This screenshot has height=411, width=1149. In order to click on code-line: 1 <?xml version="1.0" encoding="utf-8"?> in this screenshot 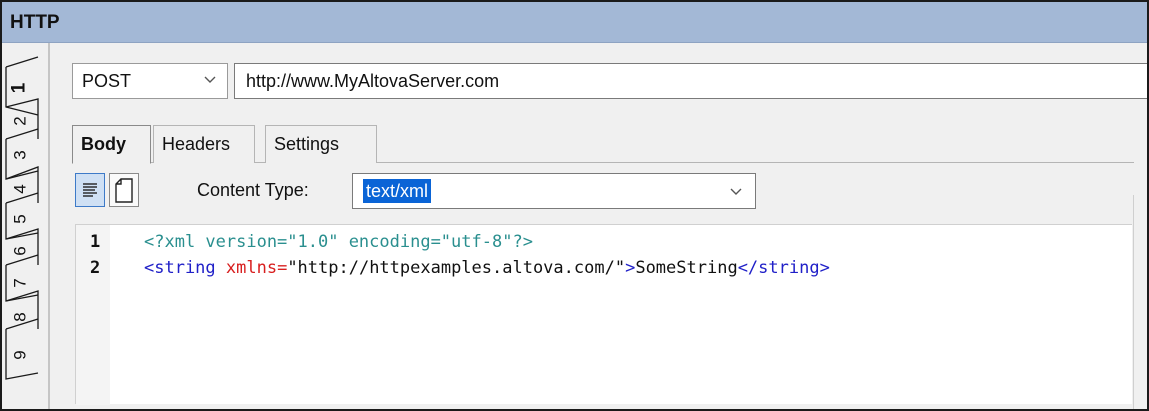, I will do `click(601, 245)`.